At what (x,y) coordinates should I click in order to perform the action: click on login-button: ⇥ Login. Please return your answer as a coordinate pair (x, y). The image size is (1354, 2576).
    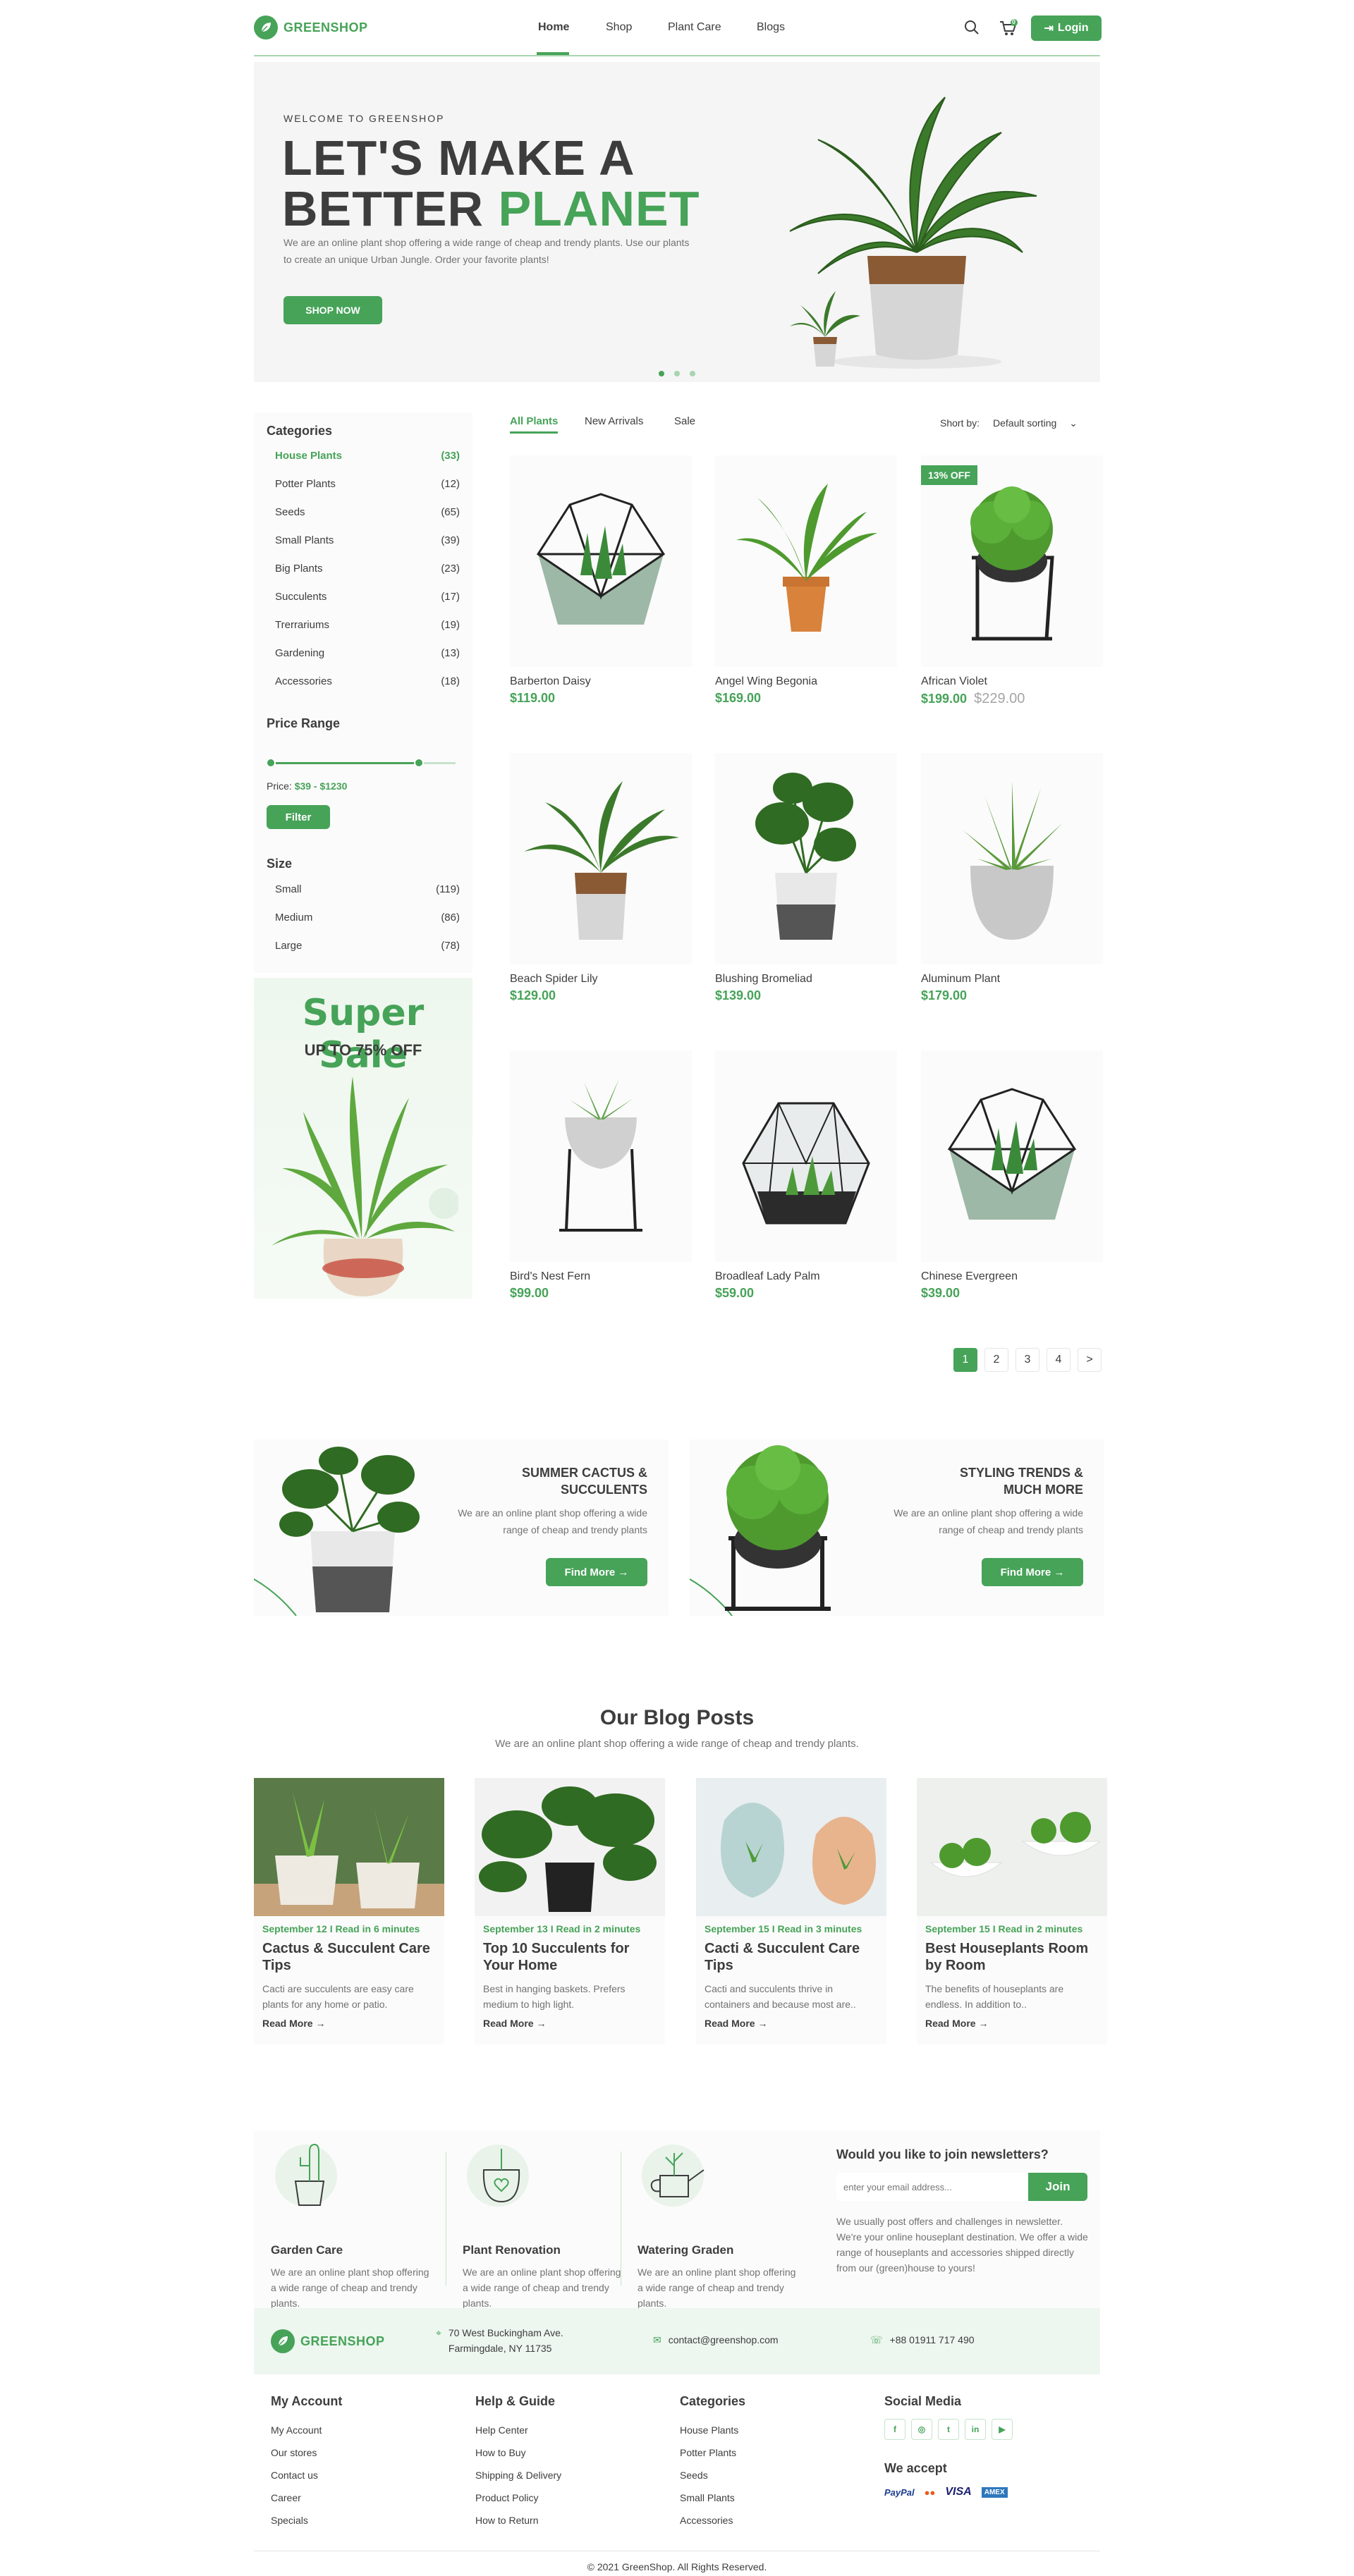
    Looking at the image, I should click on (1066, 28).